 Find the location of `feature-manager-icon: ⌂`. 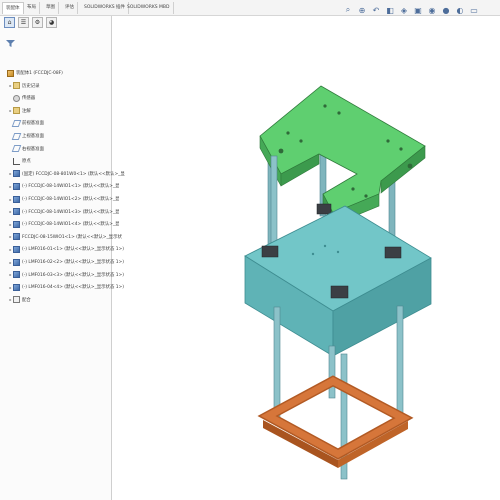

feature-manager-icon: ⌂ is located at coordinates (9, 22).